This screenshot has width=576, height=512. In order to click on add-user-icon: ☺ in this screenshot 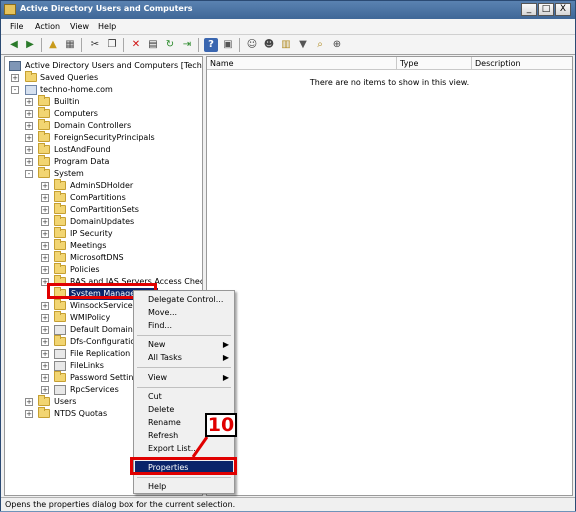, I will do `click(252, 45)`.